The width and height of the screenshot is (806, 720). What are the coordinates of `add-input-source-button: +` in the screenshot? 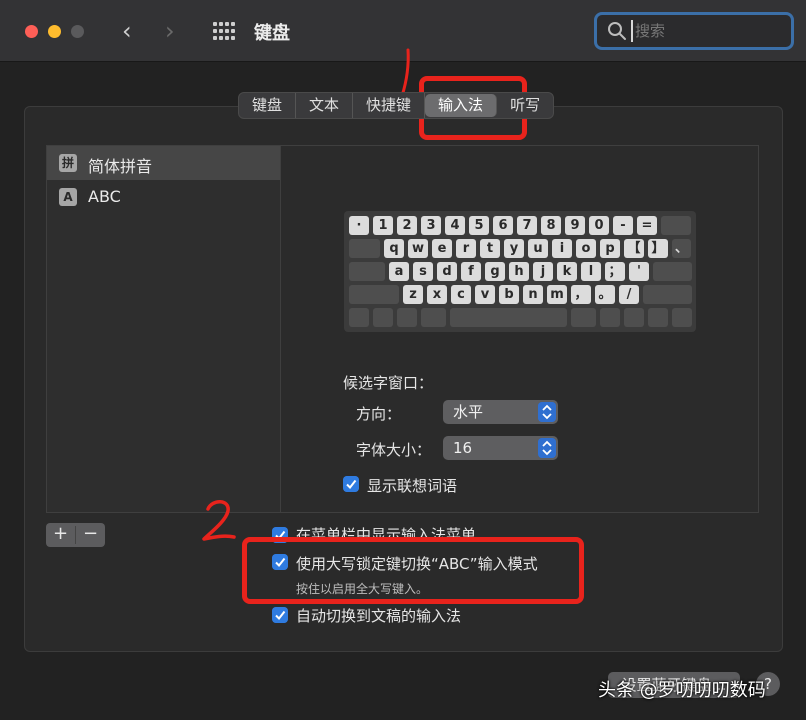 It's located at (60, 535).